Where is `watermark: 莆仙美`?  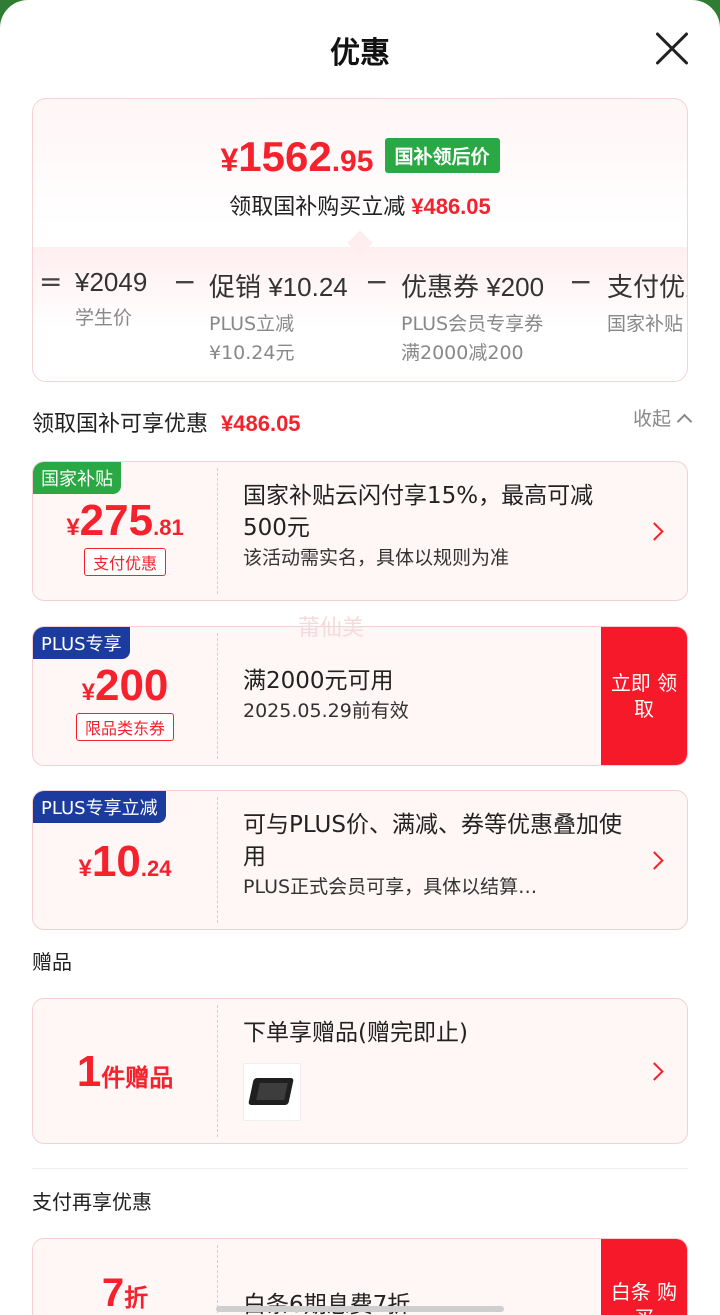 watermark: 莆仙美 is located at coordinates (331, 628).